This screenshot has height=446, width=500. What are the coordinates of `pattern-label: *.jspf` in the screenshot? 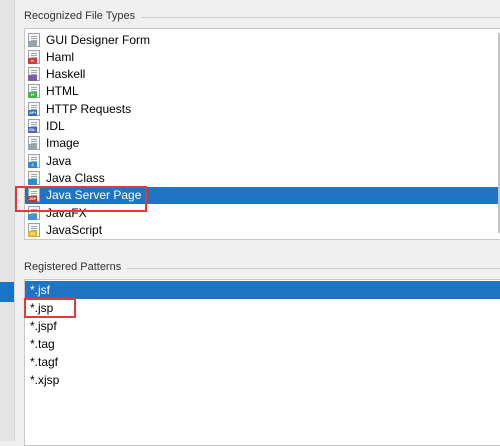 It's located at (43, 326).